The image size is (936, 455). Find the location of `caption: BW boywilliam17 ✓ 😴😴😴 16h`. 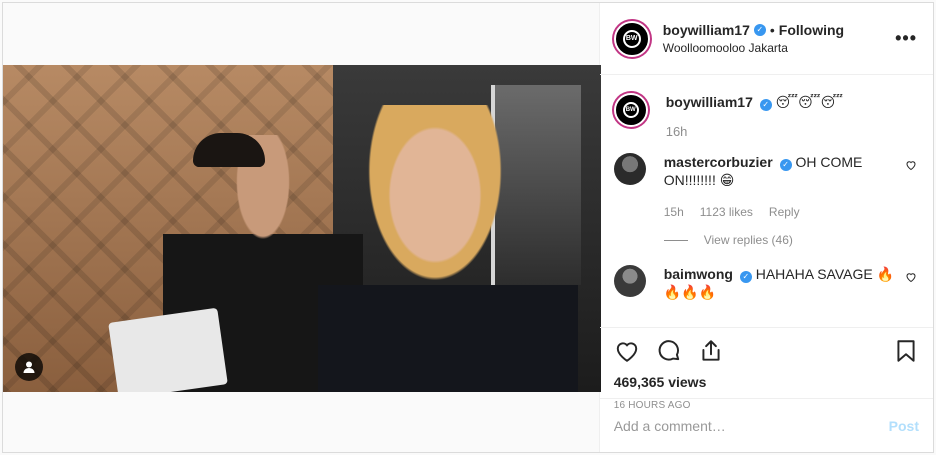

caption: BW boywilliam17 ✓ 😴😴😴 16h is located at coordinates (765, 117).